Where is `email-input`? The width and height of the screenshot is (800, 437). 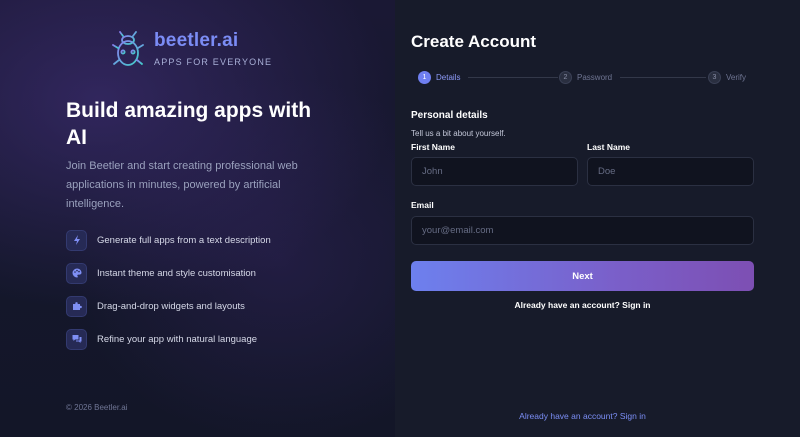 email-input is located at coordinates (582, 230).